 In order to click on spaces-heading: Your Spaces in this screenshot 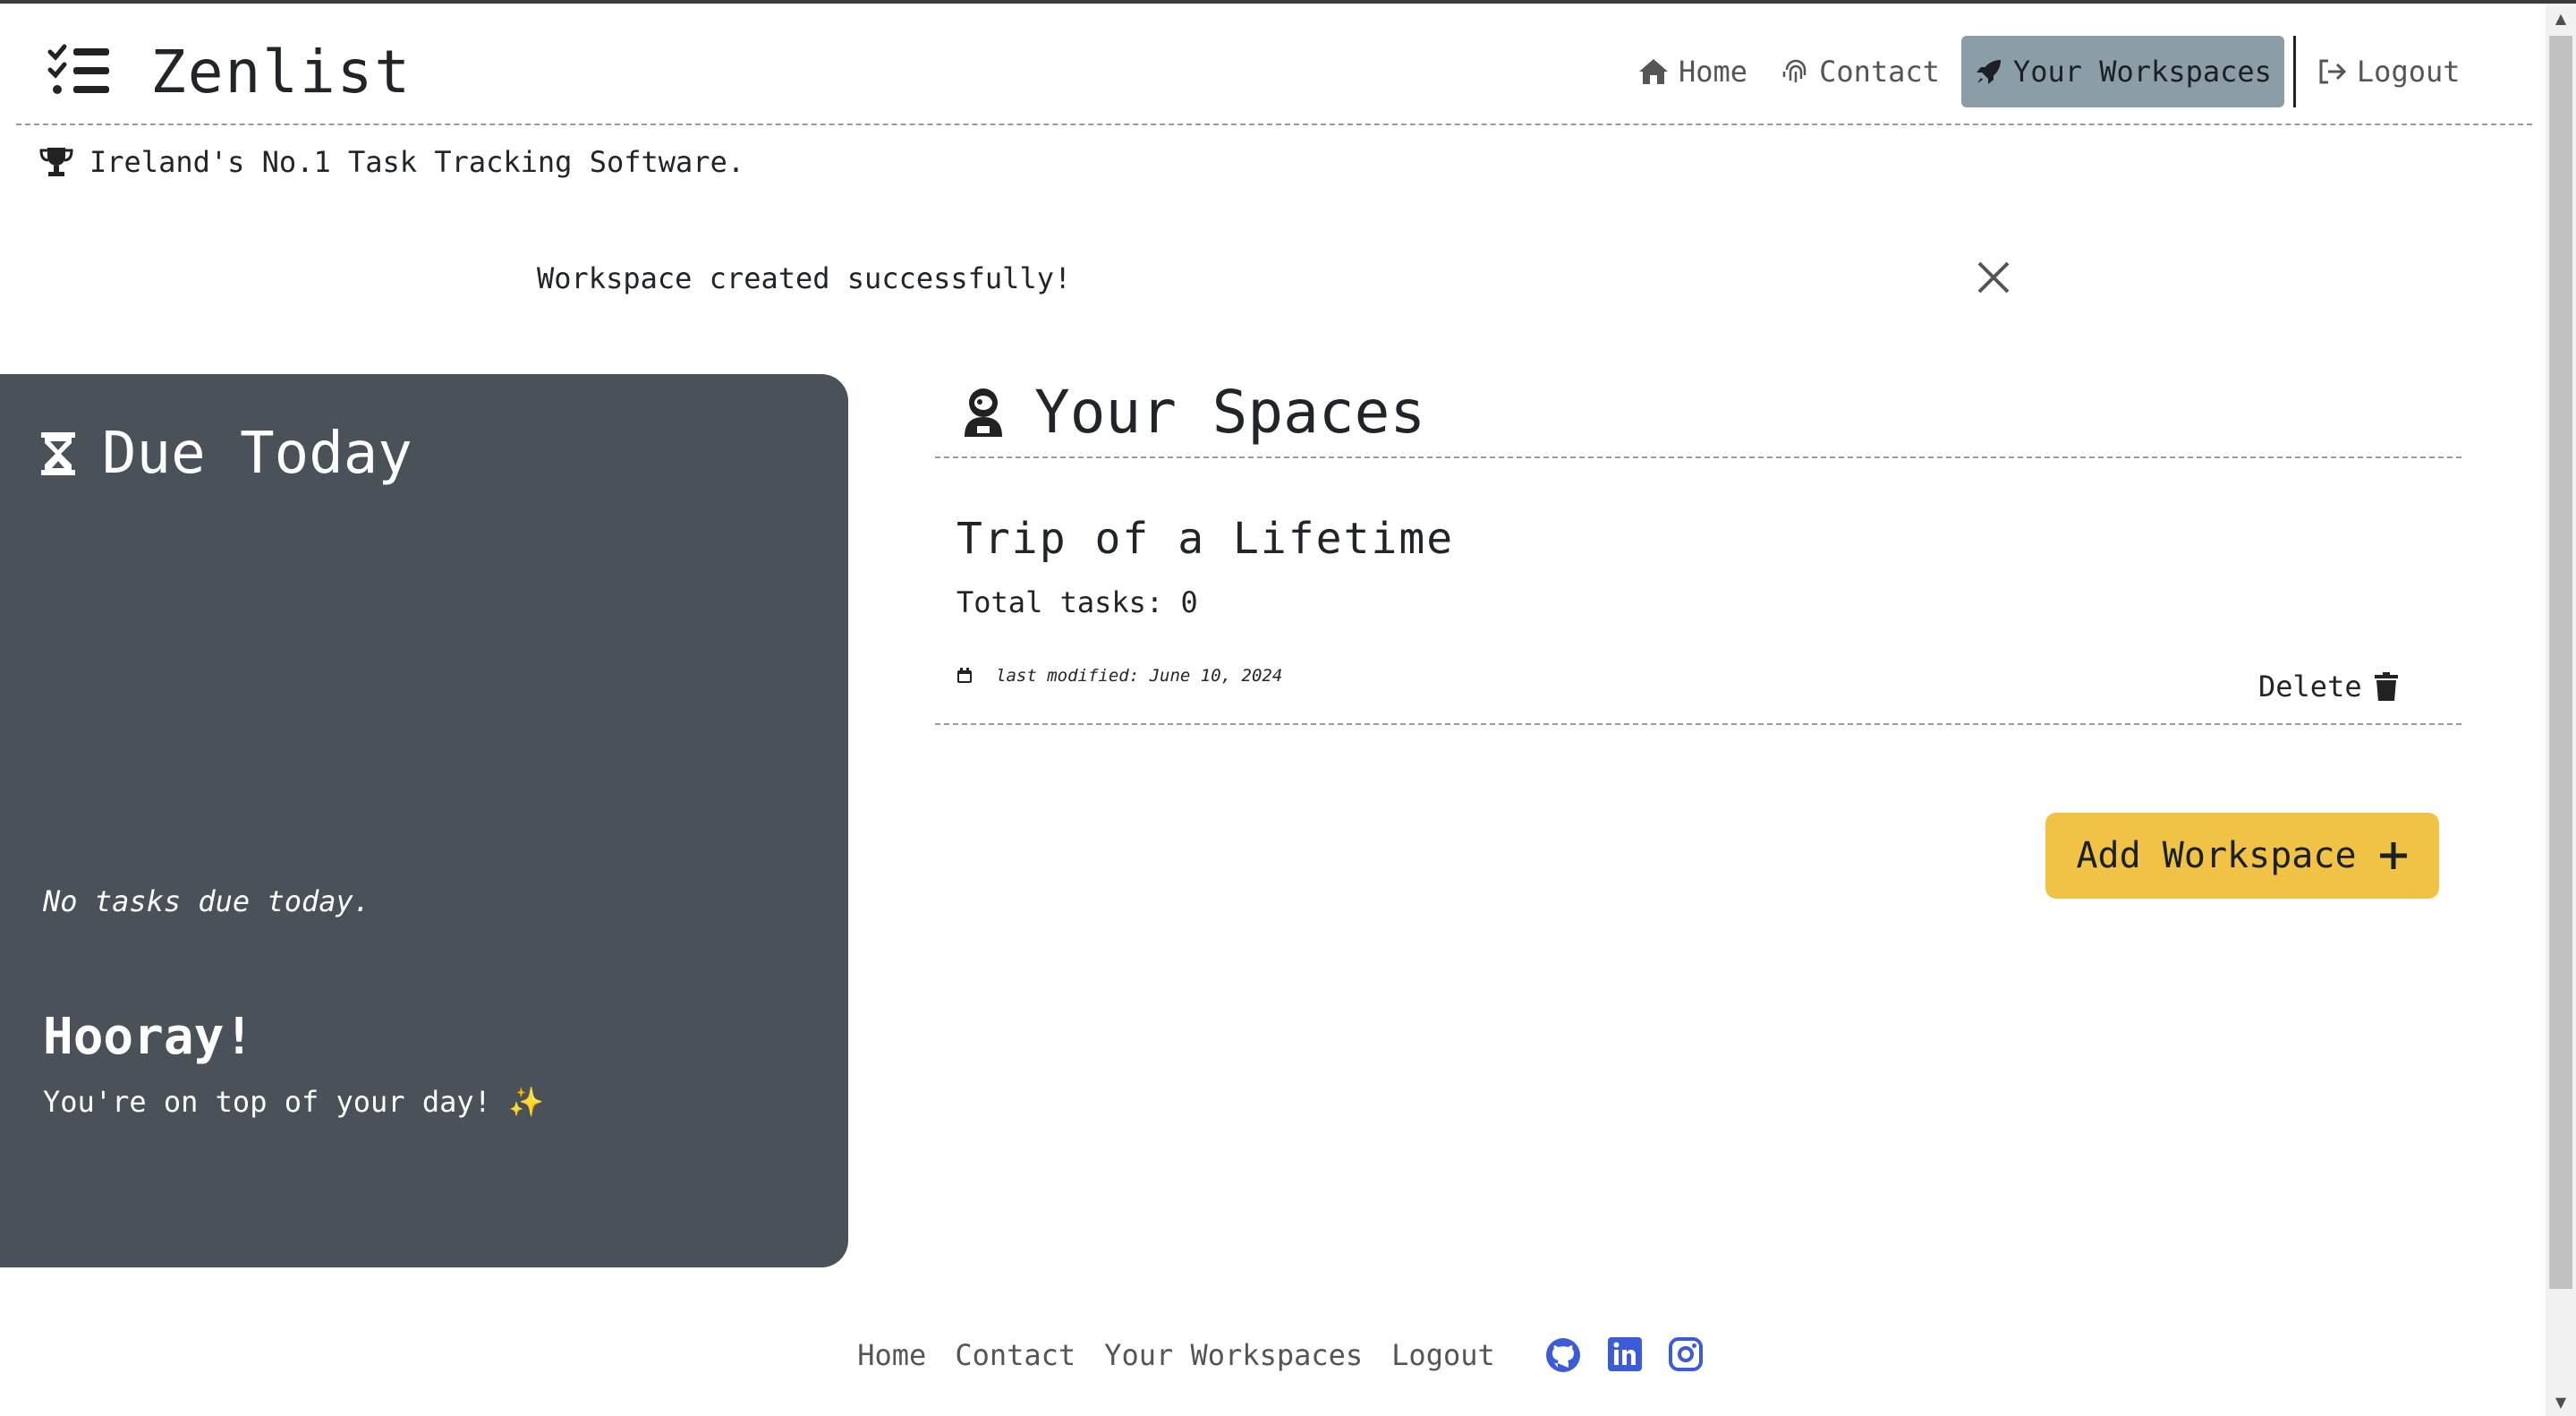, I will do `click(1193, 413)`.